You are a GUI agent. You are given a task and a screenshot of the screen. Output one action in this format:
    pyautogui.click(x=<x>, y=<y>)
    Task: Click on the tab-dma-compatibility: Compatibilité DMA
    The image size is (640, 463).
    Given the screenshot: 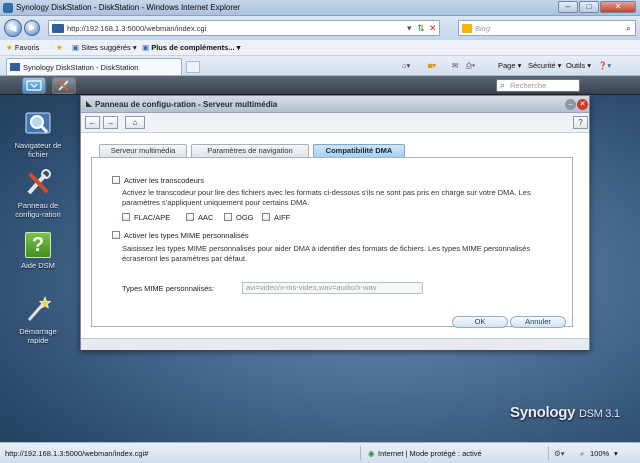 What is the action you would take?
    pyautogui.click(x=359, y=150)
    